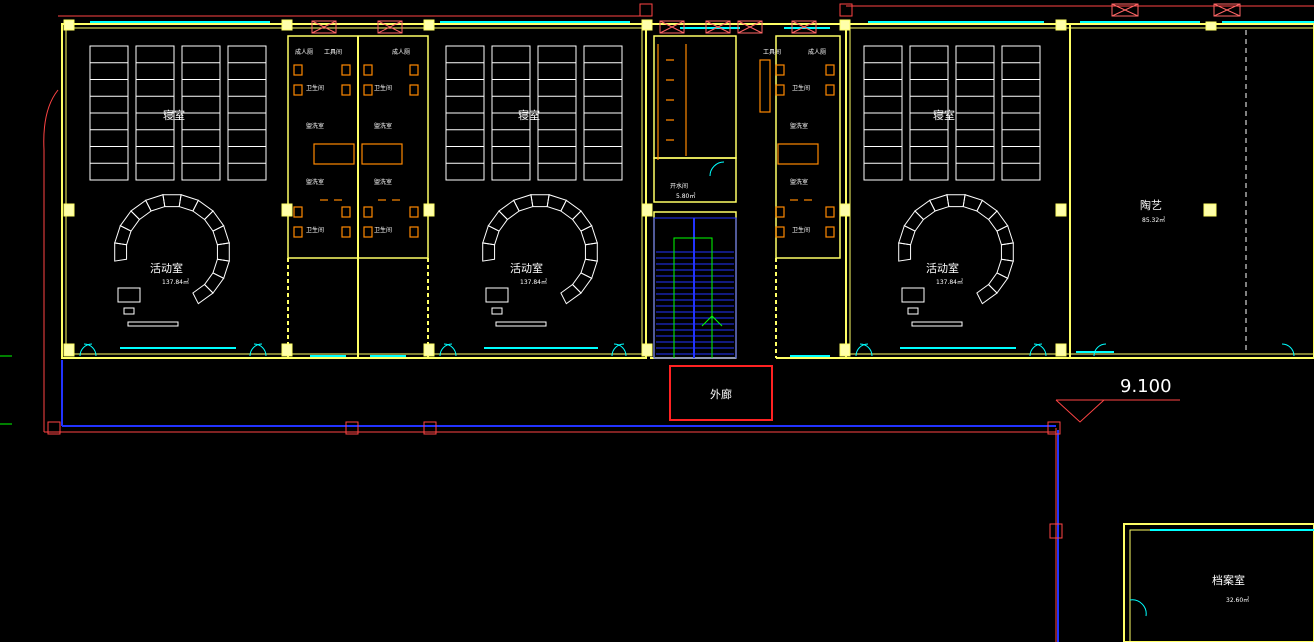 This screenshot has height=642, width=1314. Describe the element at coordinates (526, 268) in the screenshot. I see `activity-label-2: 活动室` at that location.